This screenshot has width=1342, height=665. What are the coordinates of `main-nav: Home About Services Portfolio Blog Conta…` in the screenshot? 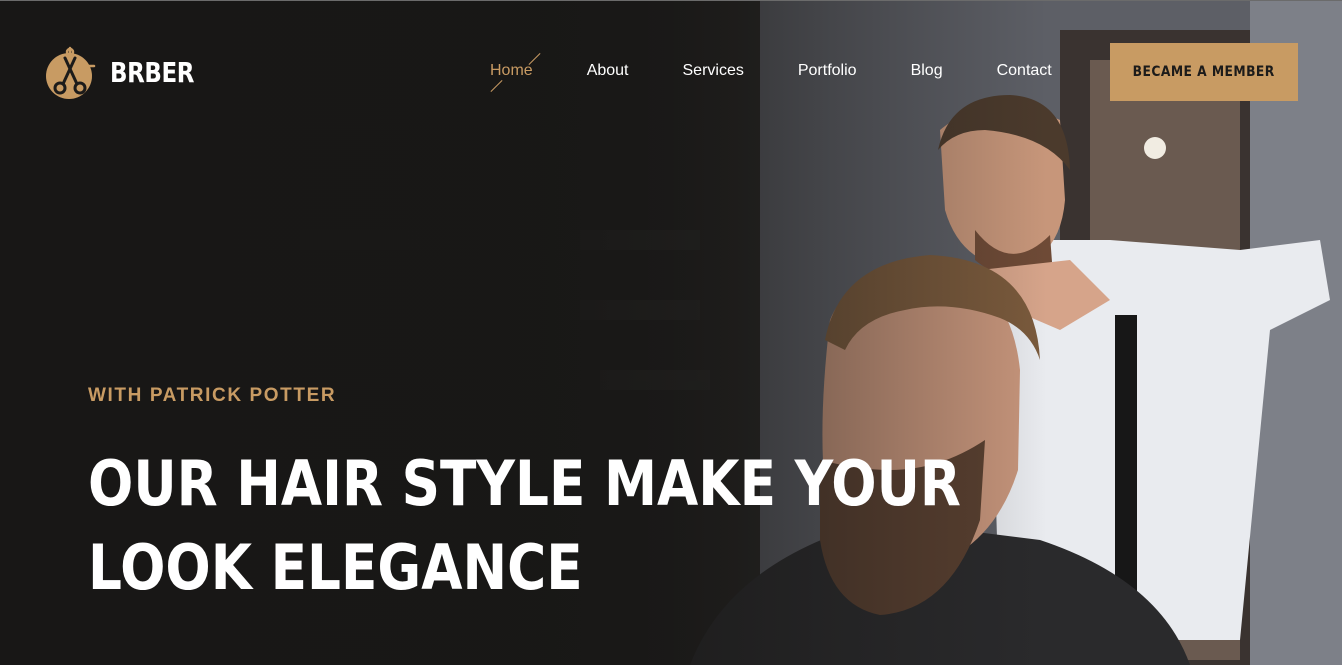 It's located at (771, 72).